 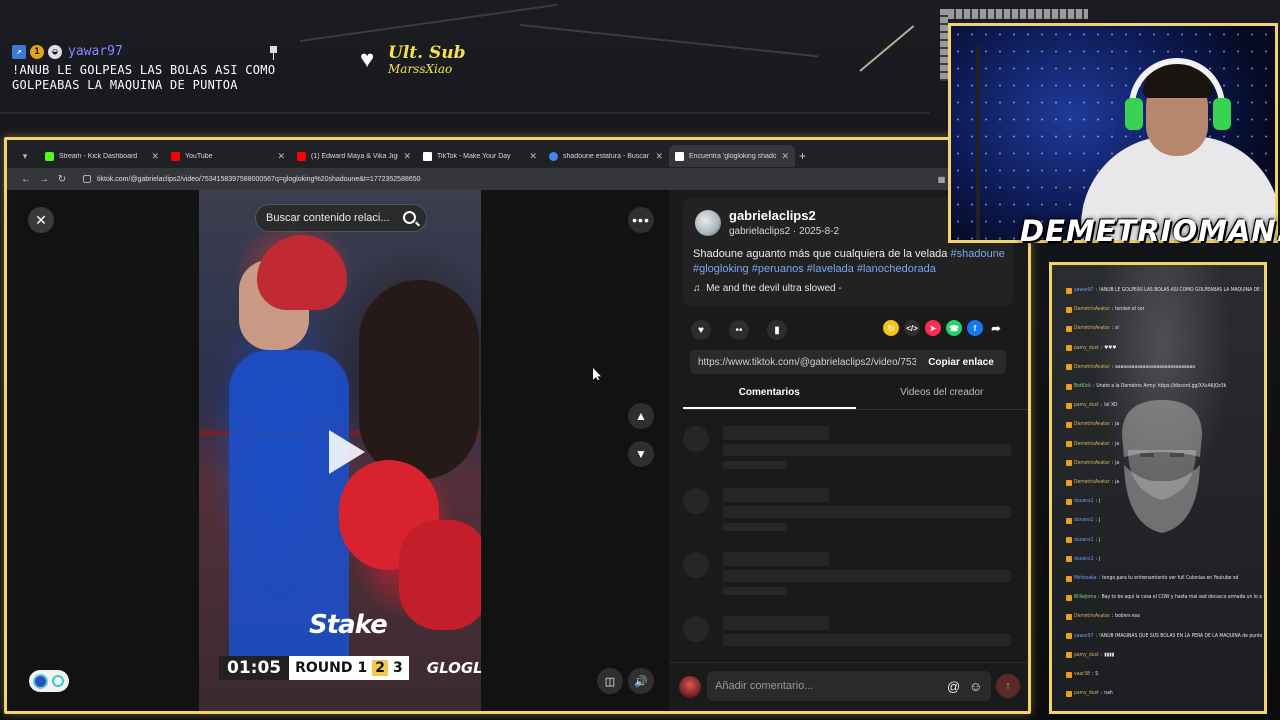 What do you see at coordinates (679, 156) in the screenshot?
I see `tiktok-favicon-icon` at bounding box center [679, 156].